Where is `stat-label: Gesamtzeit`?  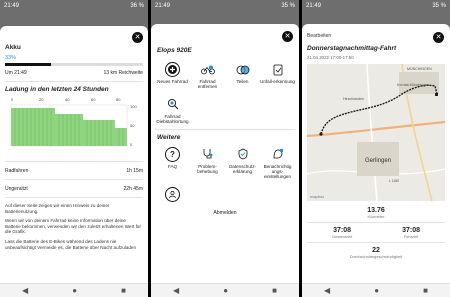 stat-label: Gesamtzeit is located at coordinates (342, 236).